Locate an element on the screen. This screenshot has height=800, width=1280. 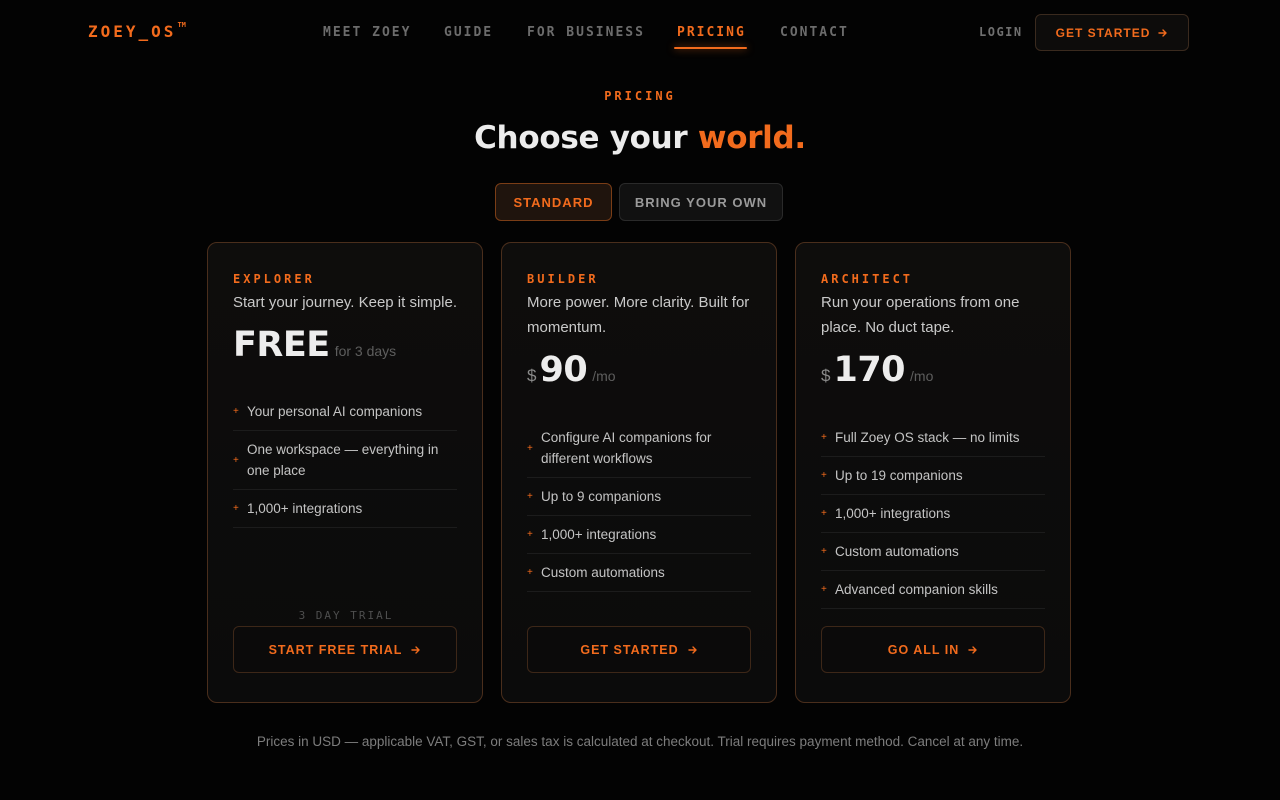
price-amount: FREE is located at coordinates (281, 345).